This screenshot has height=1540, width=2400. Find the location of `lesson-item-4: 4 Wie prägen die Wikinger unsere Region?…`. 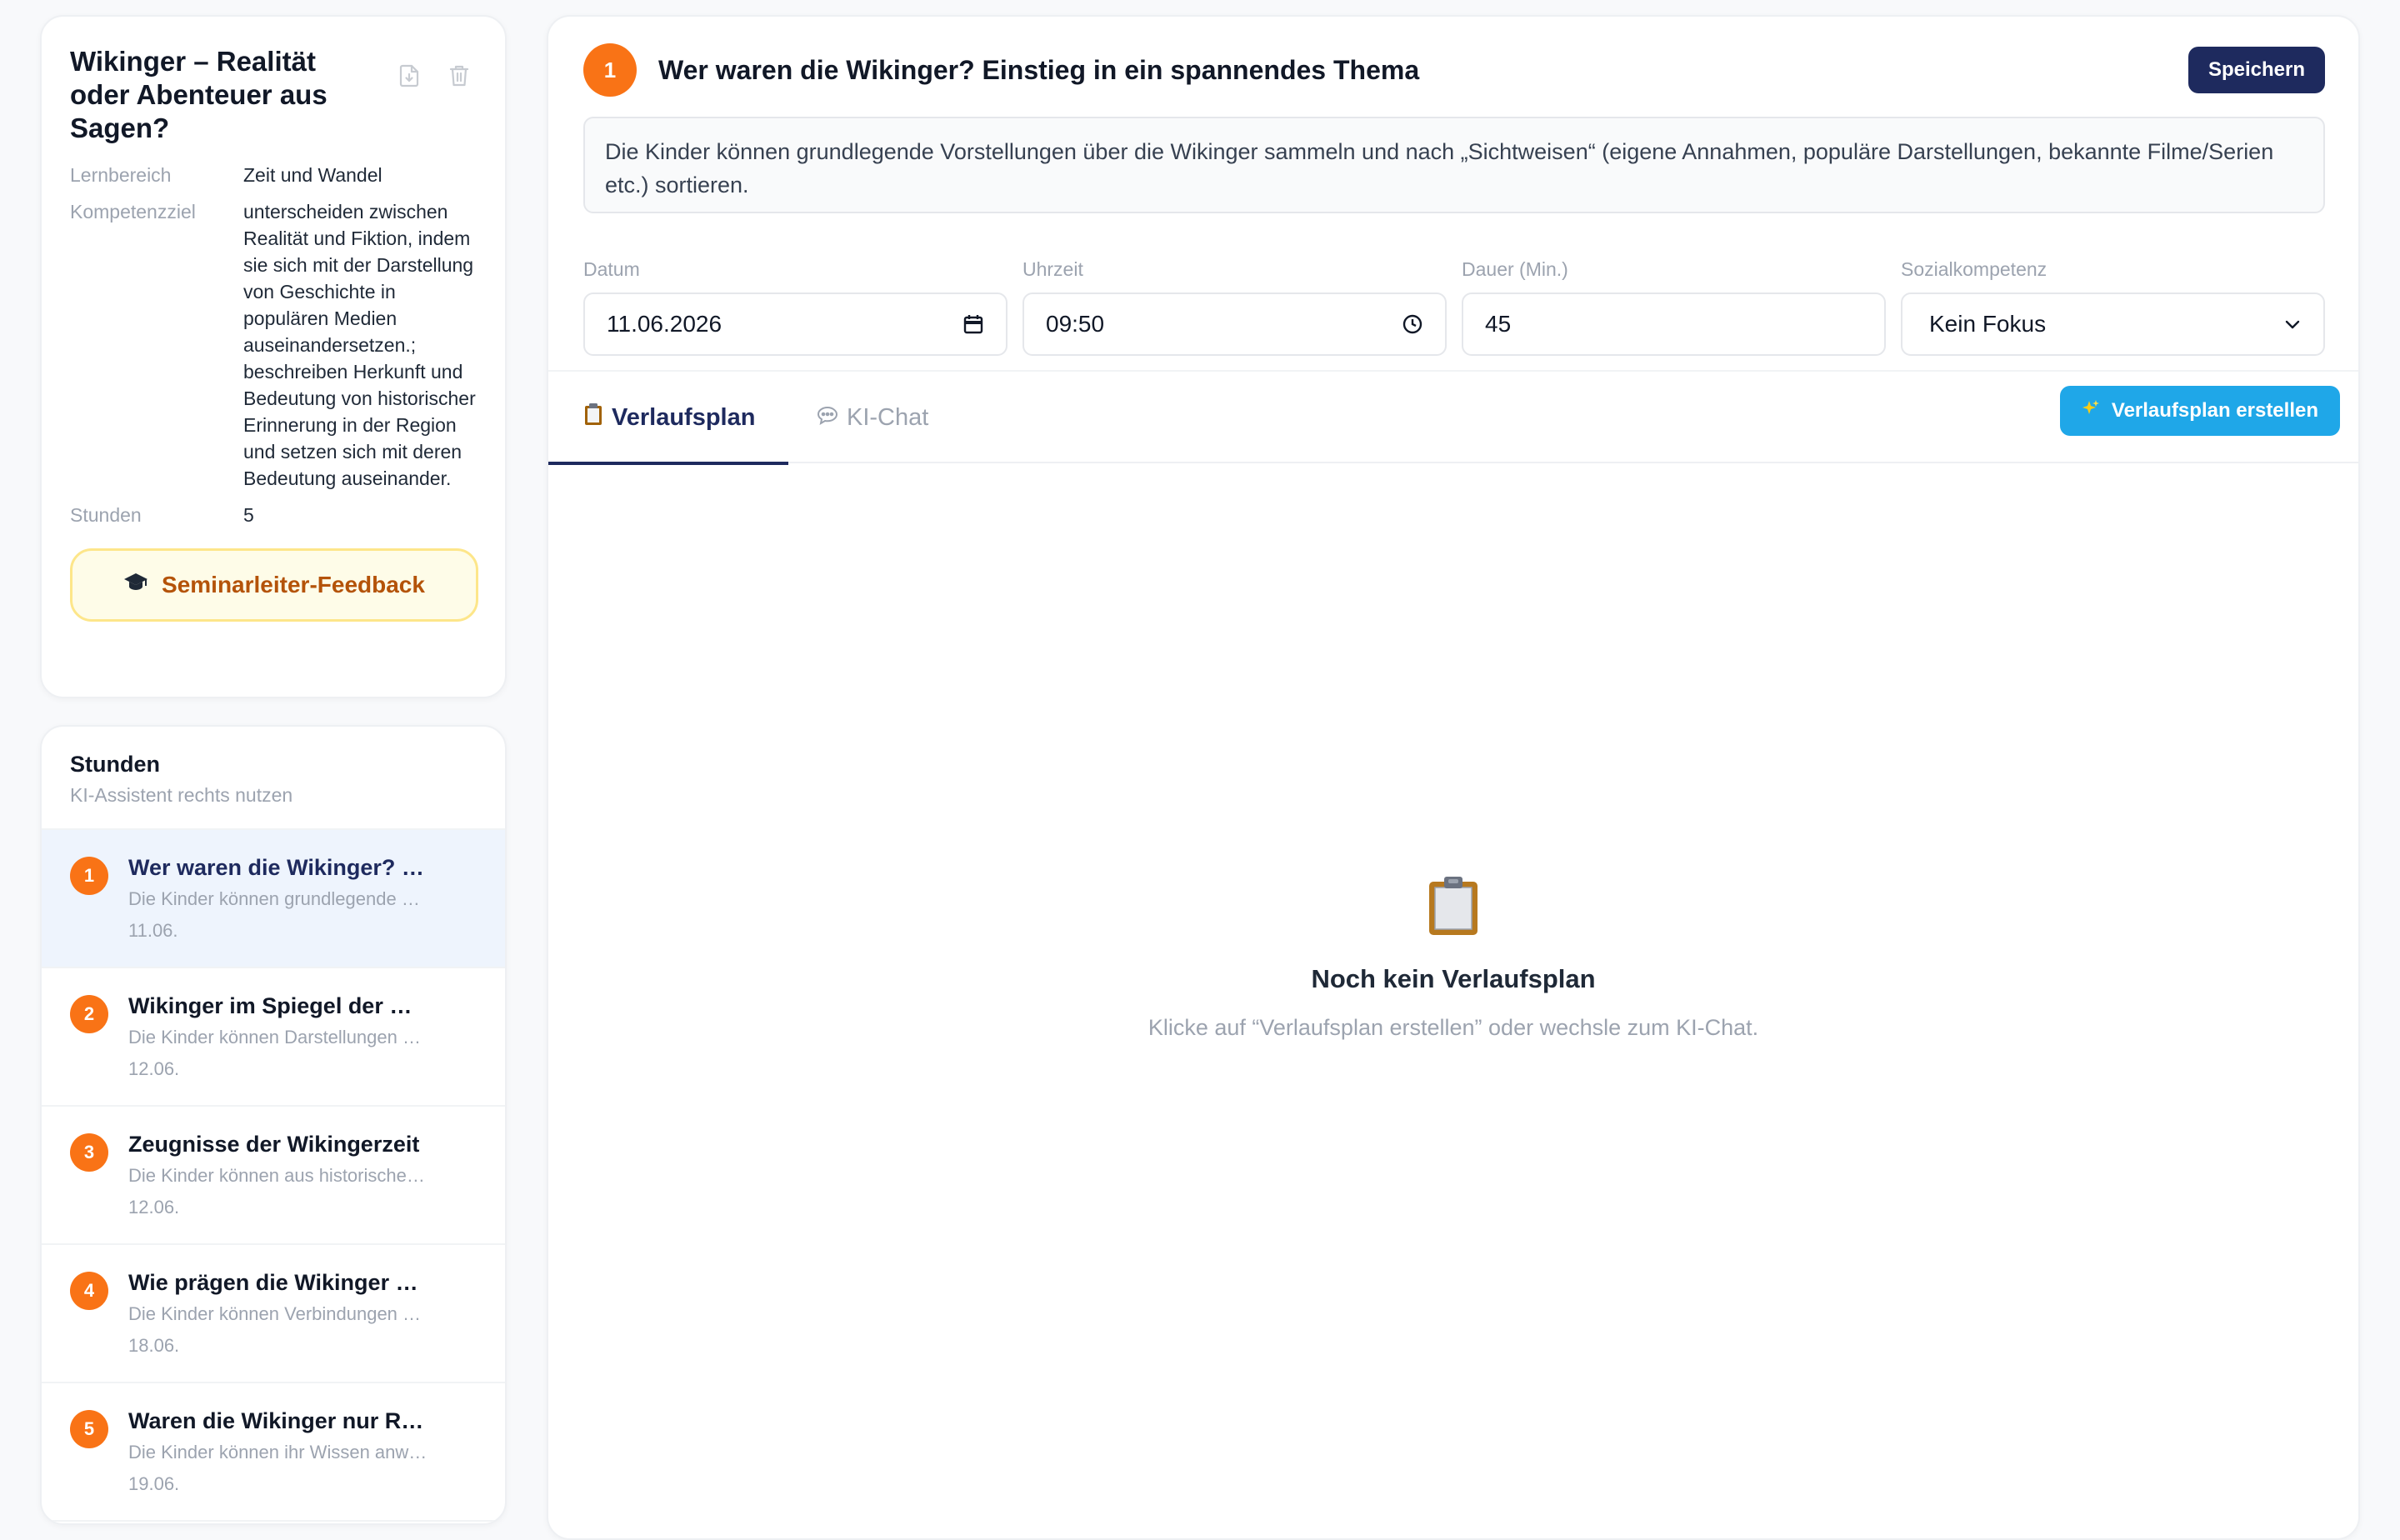

lesson-item-4: 4 Wie prägen die Wikinger unsere Region?… is located at coordinates (273, 1314).